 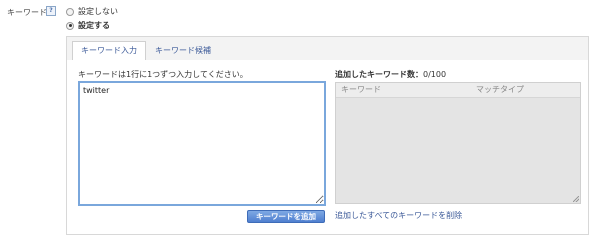 What do you see at coordinates (70, 11) in the screenshot?
I see `radio-off-icon` at bounding box center [70, 11].